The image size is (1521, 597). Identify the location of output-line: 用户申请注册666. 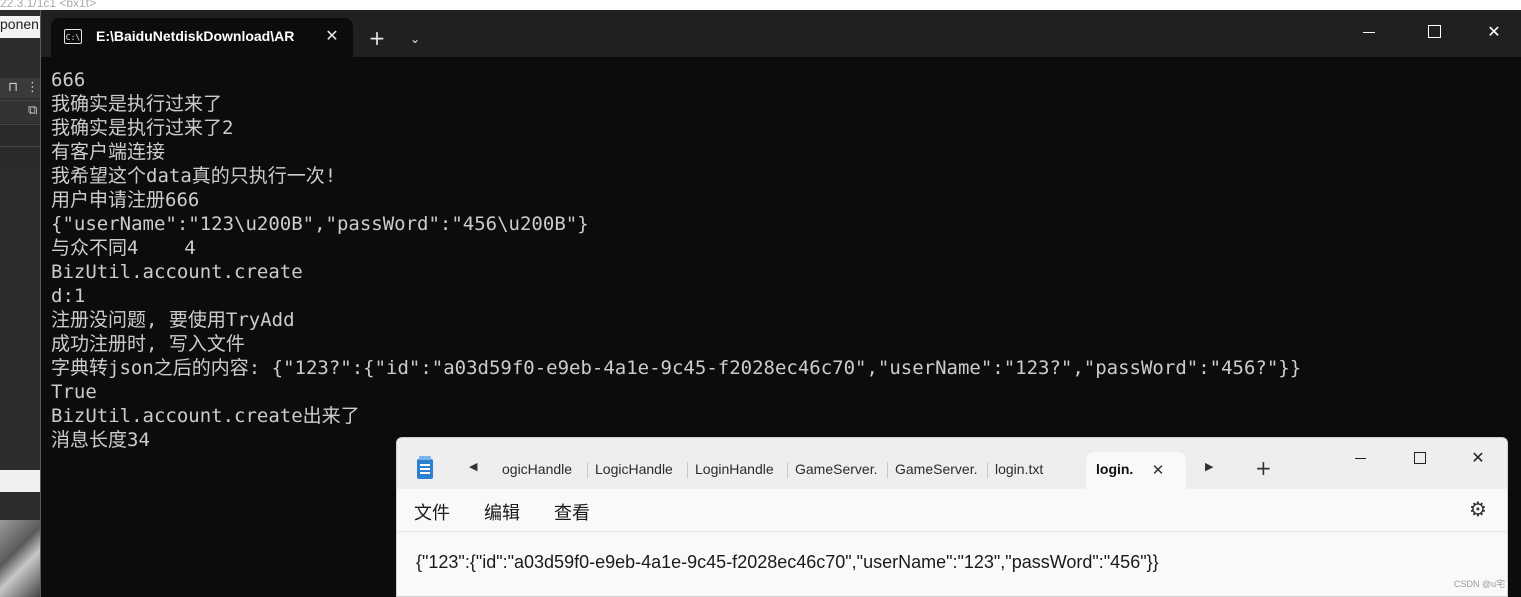
(125, 200).